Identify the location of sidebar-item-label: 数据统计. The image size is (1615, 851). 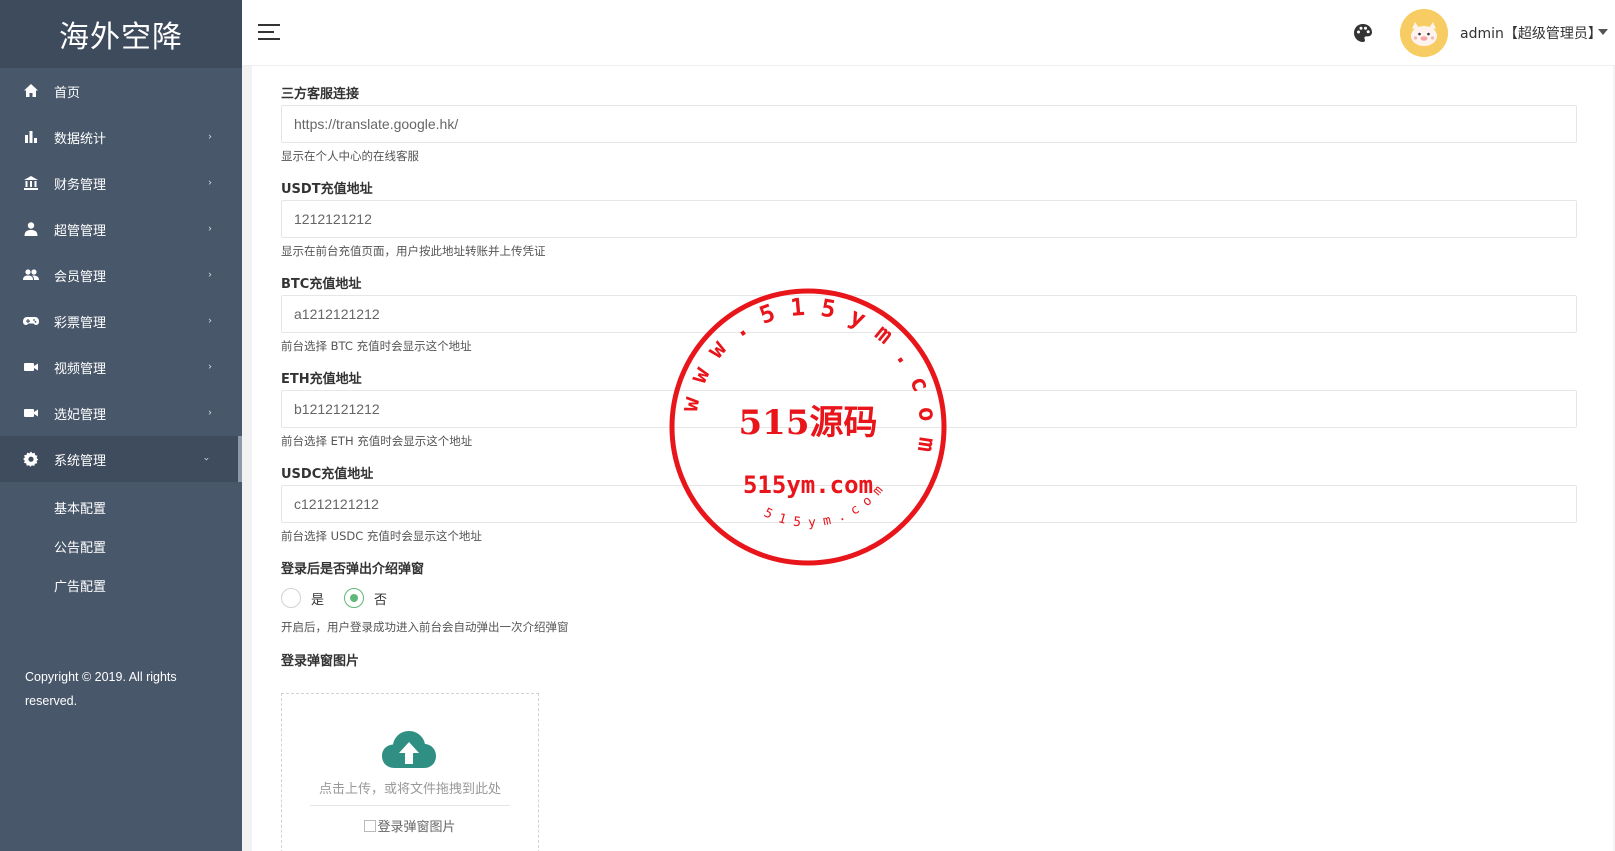
(80, 139).